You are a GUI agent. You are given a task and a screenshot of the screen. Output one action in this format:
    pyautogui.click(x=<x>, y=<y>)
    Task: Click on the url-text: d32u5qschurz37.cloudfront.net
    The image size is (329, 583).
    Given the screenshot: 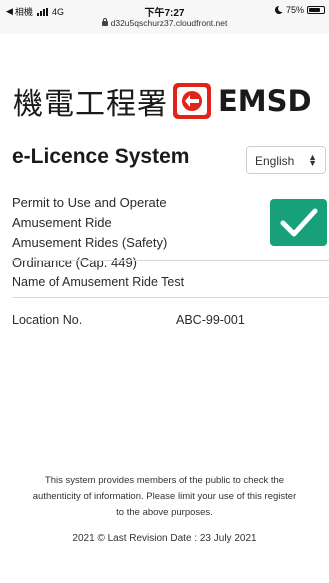 What is the action you would take?
    pyautogui.click(x=169, y=23)
    